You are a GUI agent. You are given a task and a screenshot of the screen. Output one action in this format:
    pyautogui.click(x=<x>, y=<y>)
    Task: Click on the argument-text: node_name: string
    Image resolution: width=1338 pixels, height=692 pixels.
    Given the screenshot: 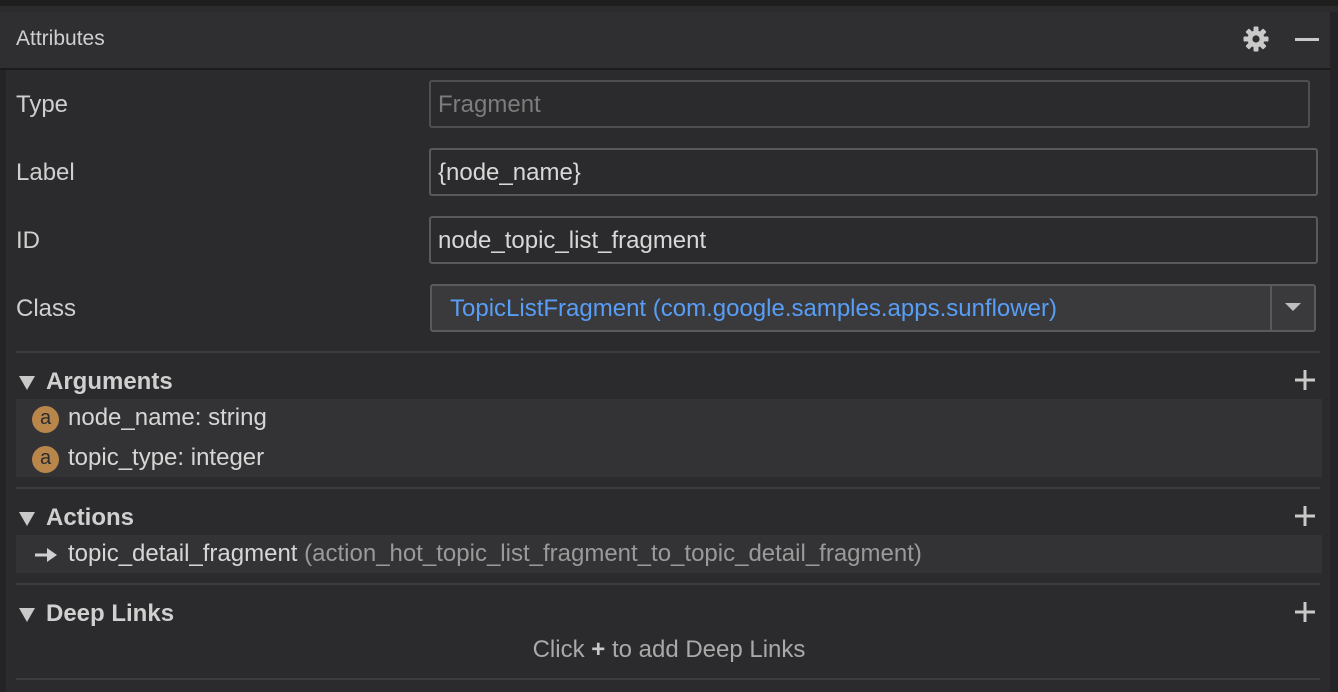 What is the action you would take?
    pyautogui.click(x=167, y=417)
    